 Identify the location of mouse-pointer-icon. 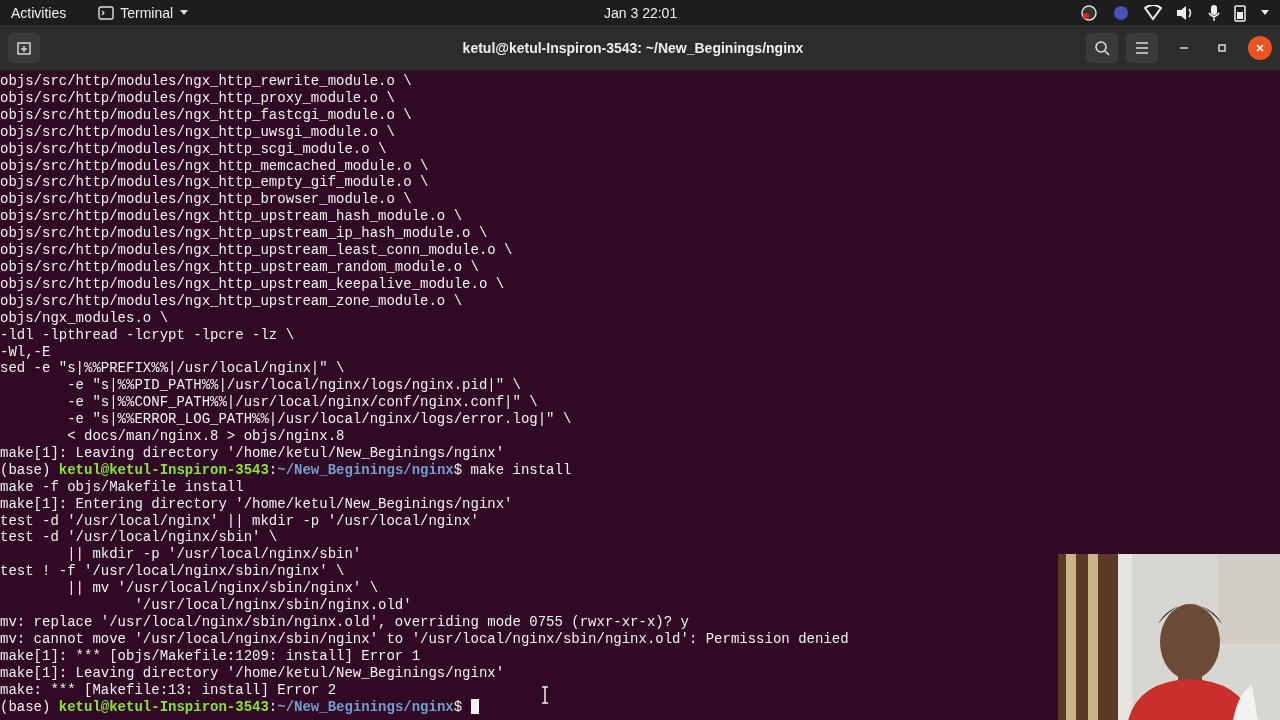
(545, 695).